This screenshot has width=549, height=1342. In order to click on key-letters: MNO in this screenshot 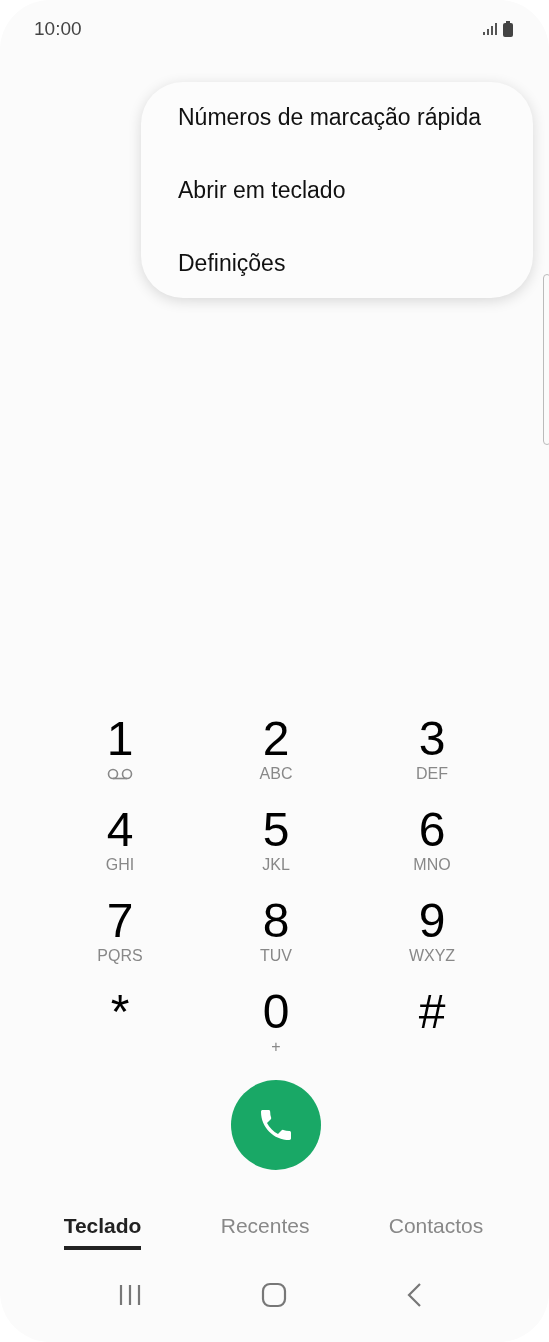, I will do `click(432, 865)`.